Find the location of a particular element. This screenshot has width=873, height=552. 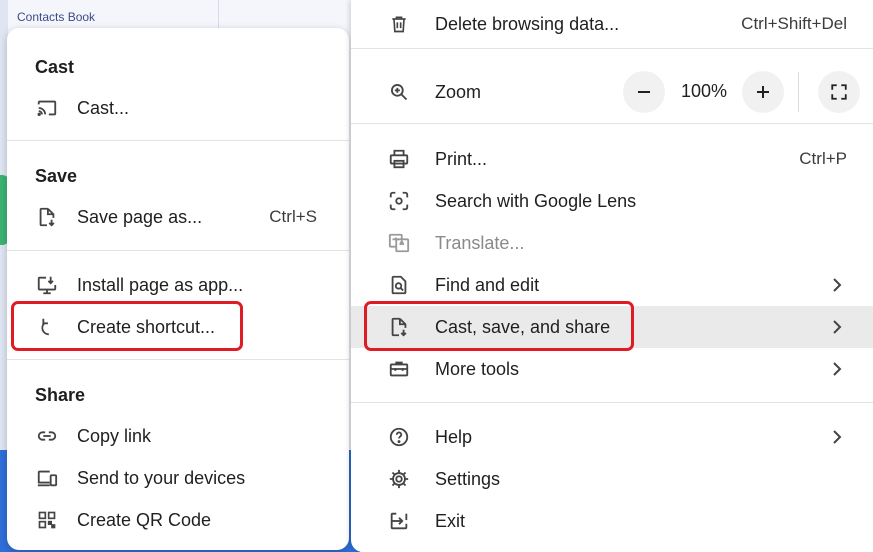

highlight-create-shortcut is located at coordinates (127, 326).